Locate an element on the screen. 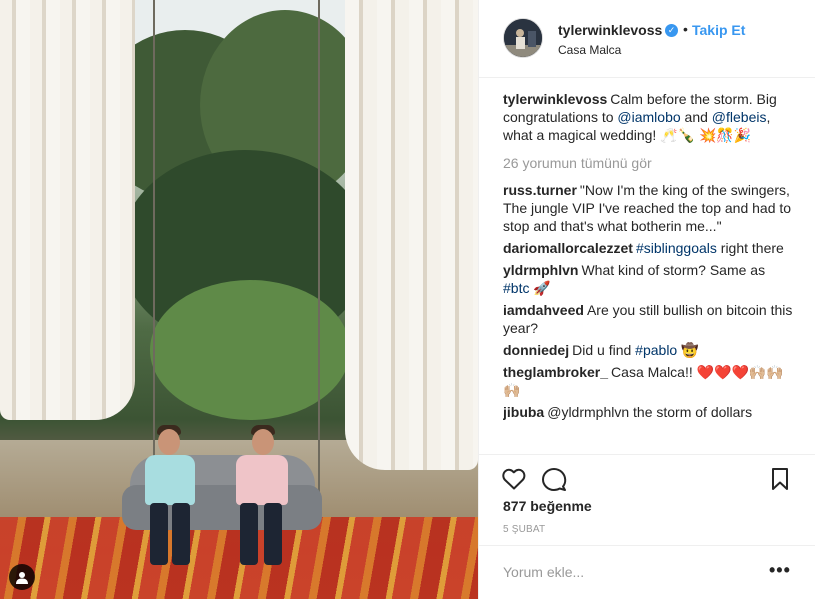  hashtag-link: #siblinggoals is located at coordinates (676, 248).